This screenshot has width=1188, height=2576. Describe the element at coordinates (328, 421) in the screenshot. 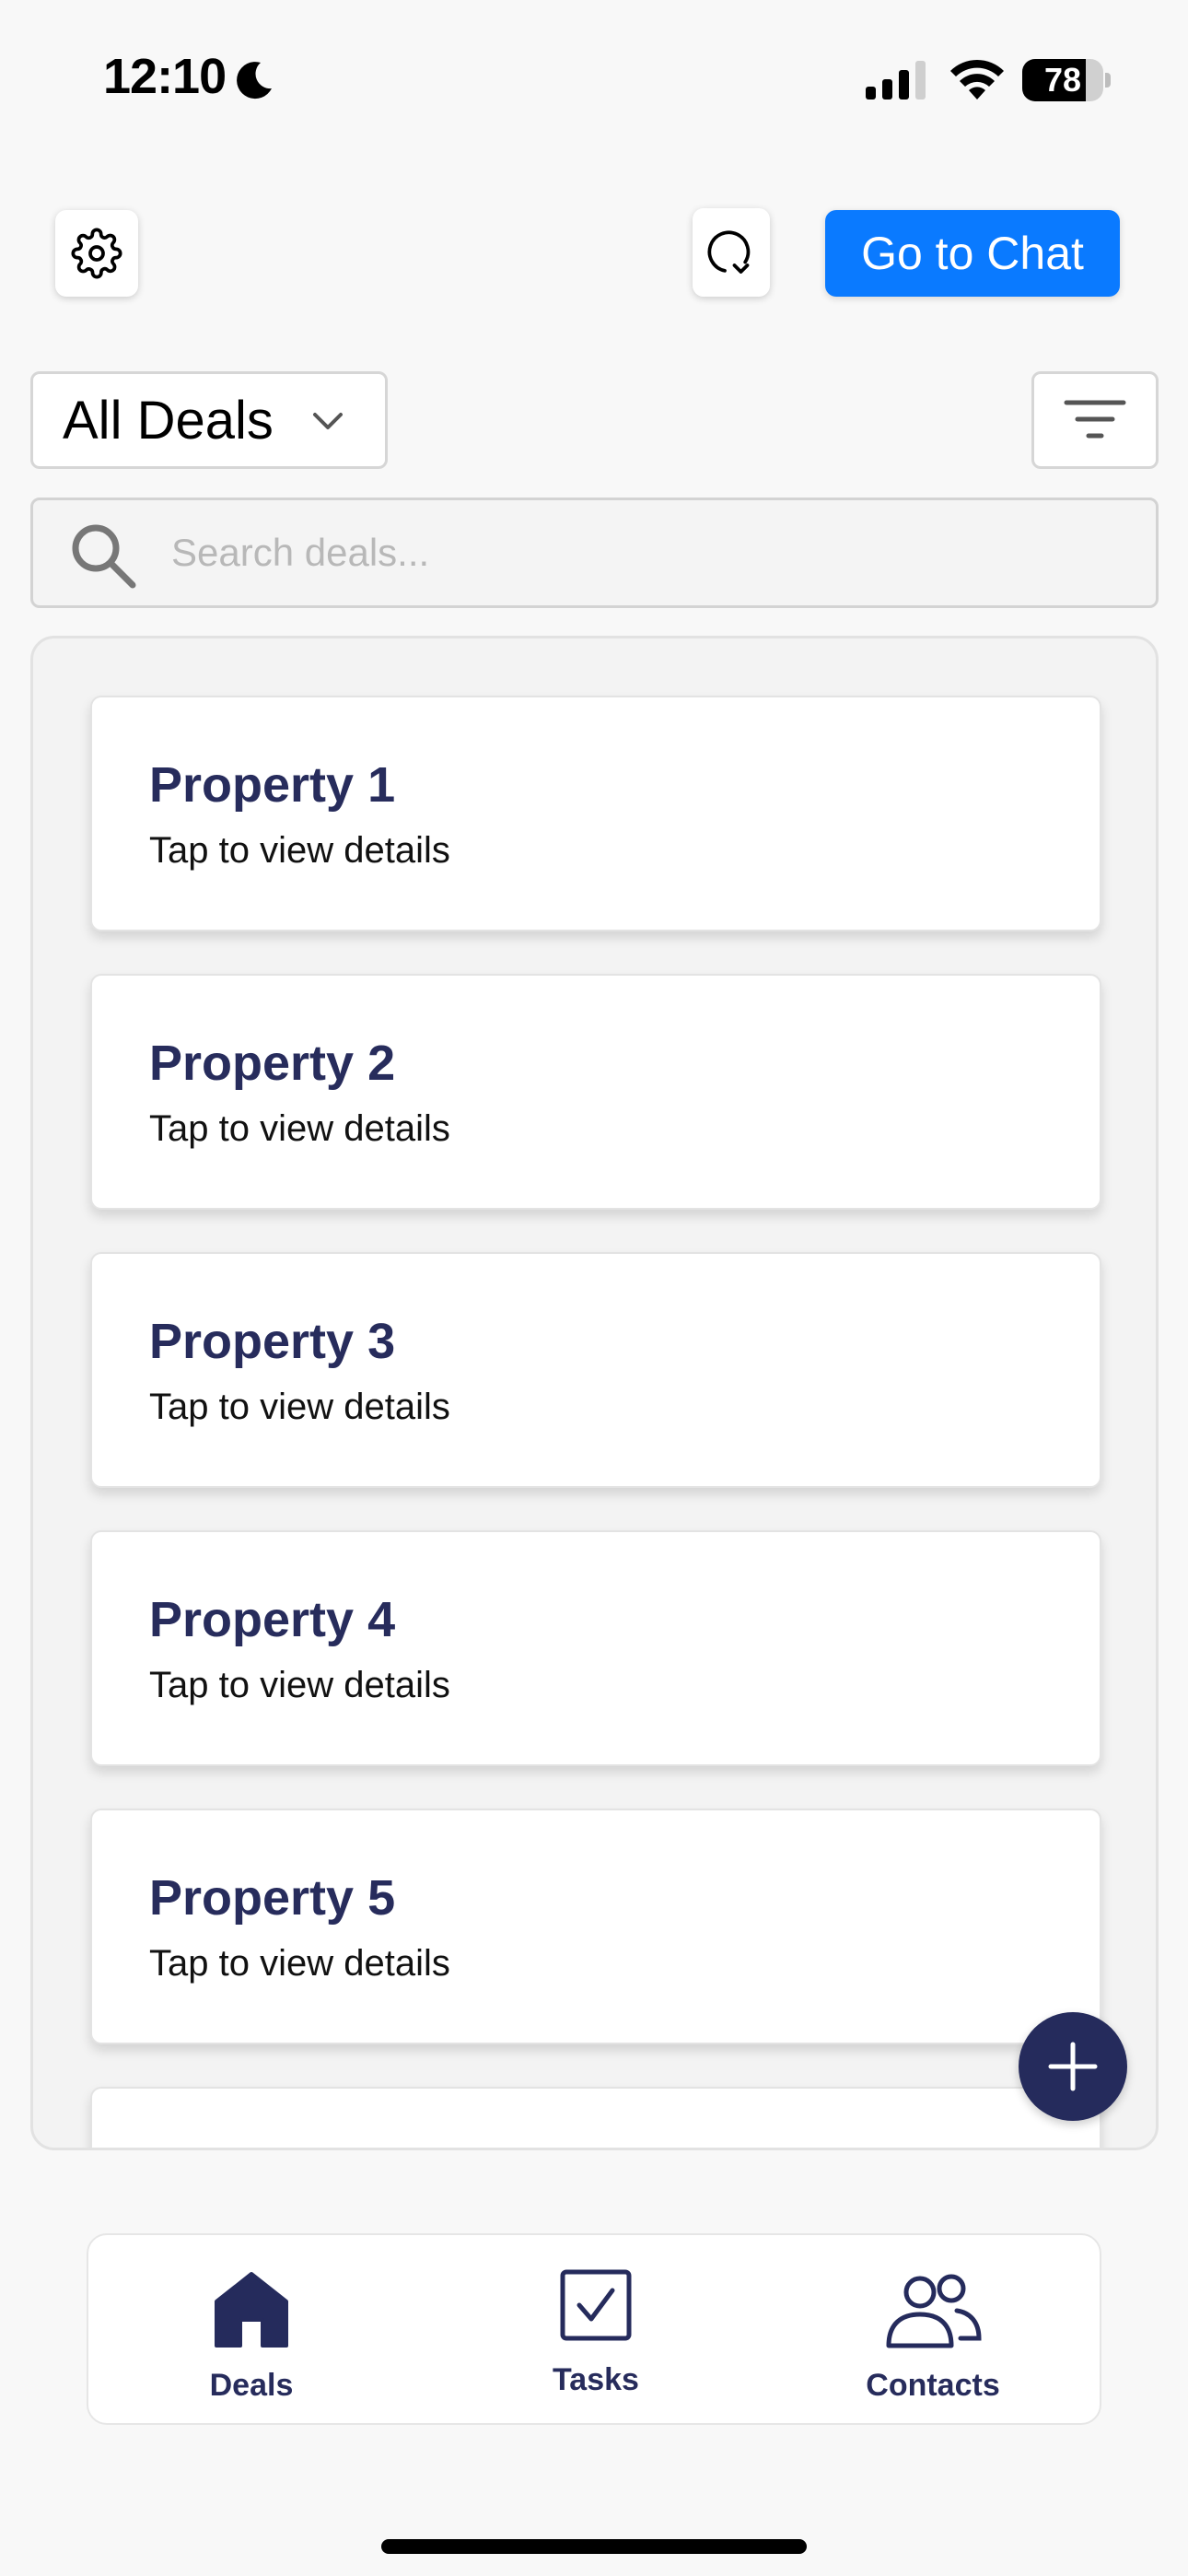

I see `chevron-down-icon` at that location.